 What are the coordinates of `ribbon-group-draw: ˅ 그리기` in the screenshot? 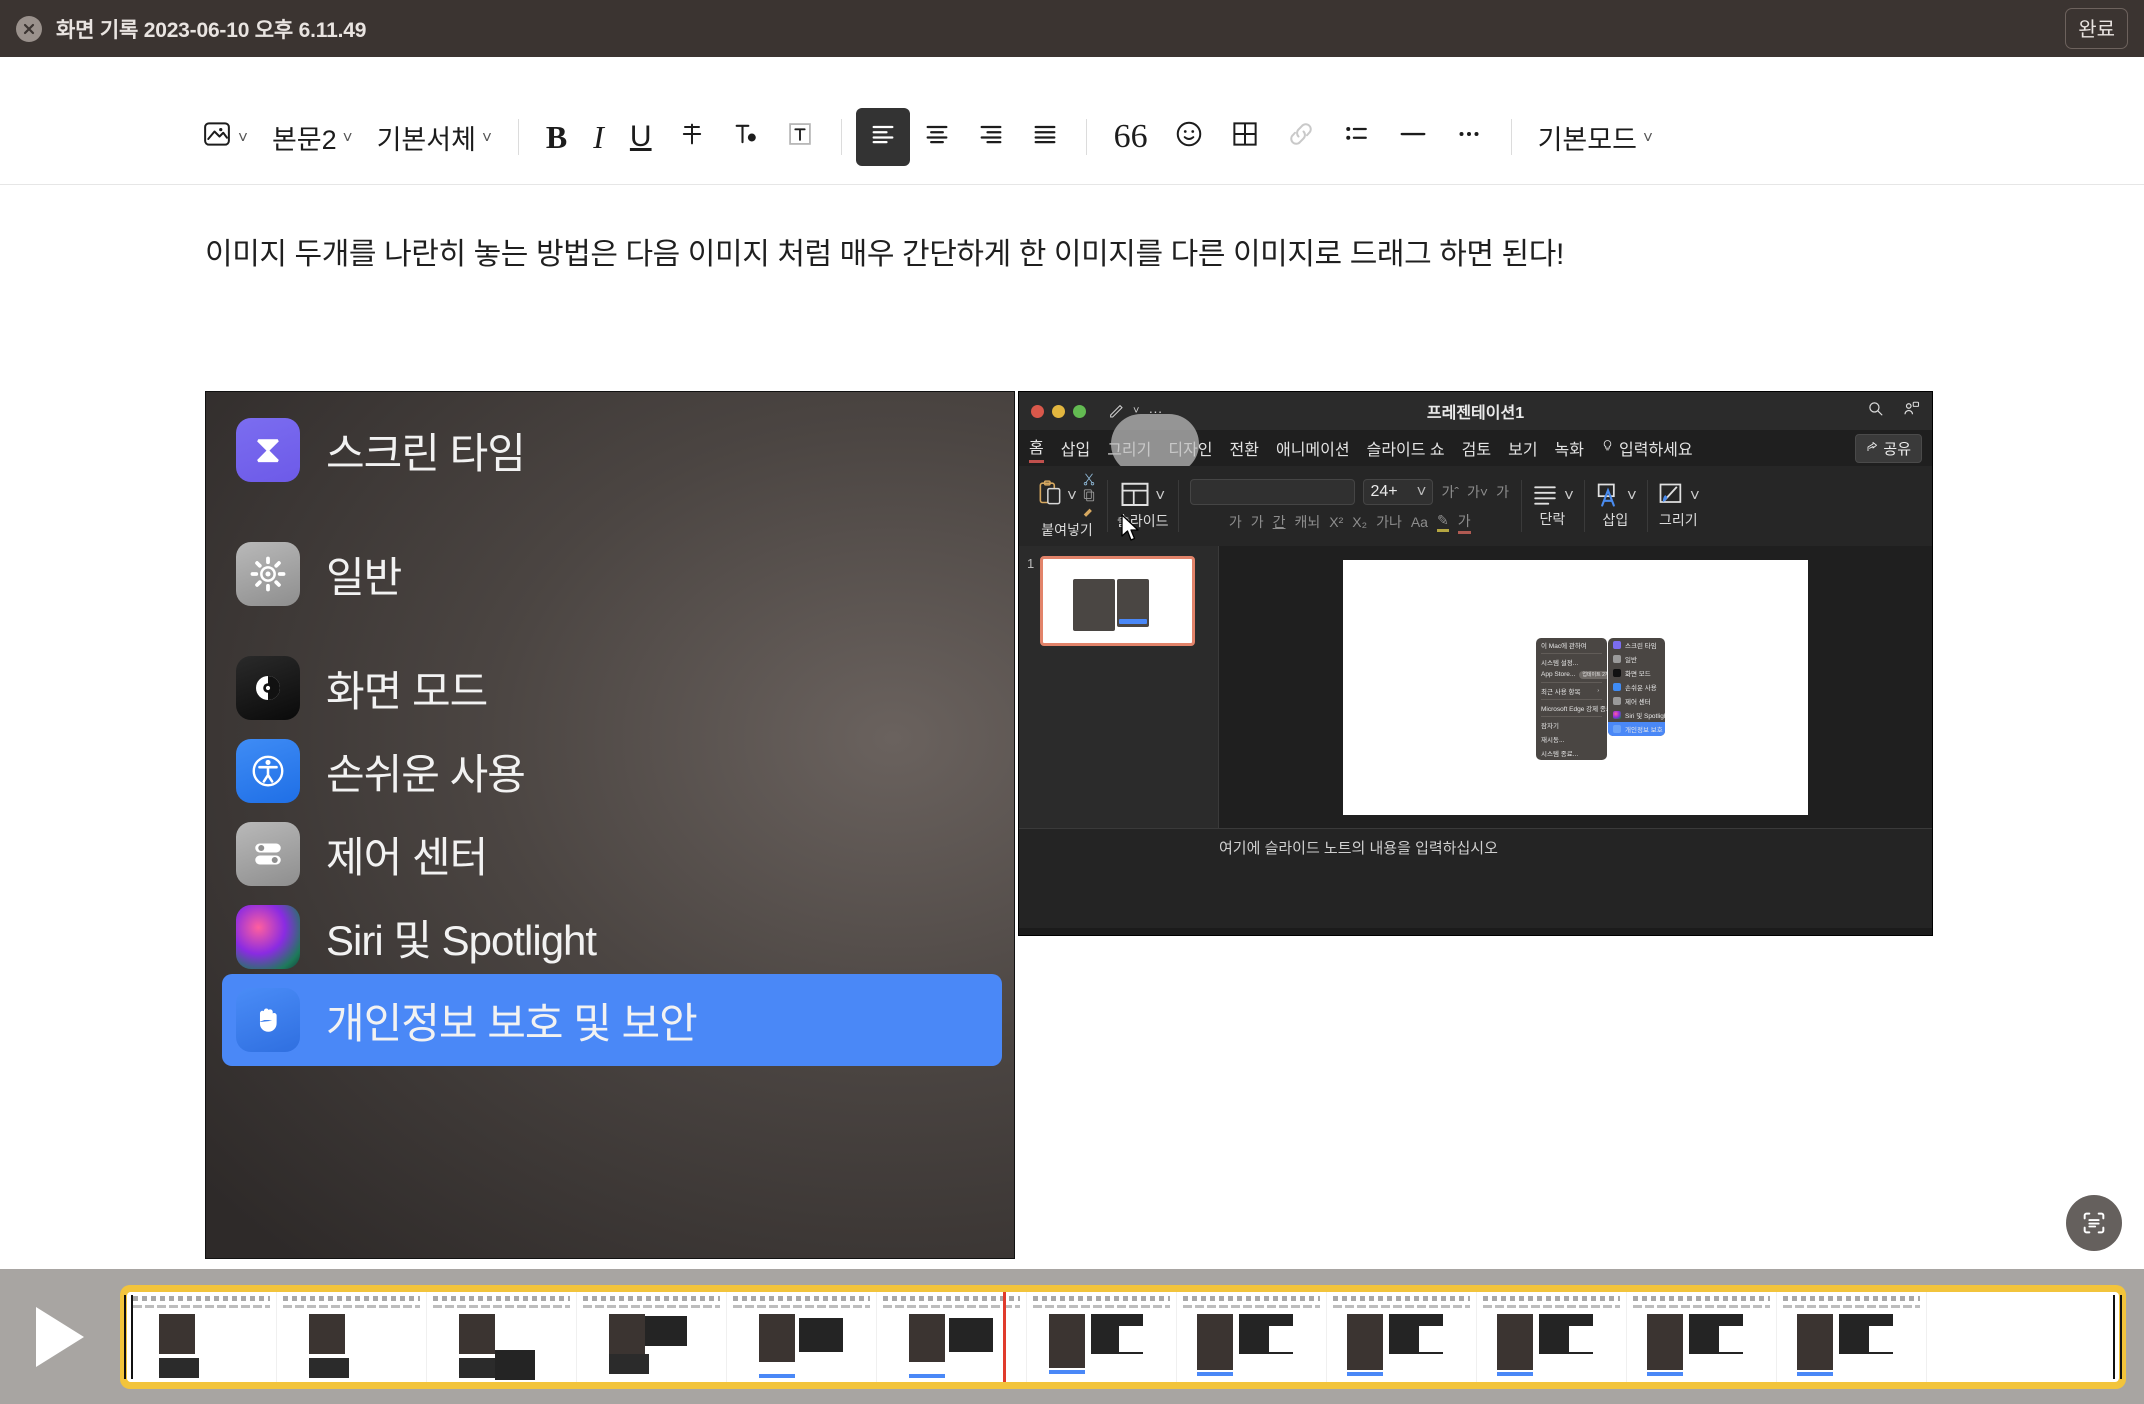 It's located at (1678, 506).